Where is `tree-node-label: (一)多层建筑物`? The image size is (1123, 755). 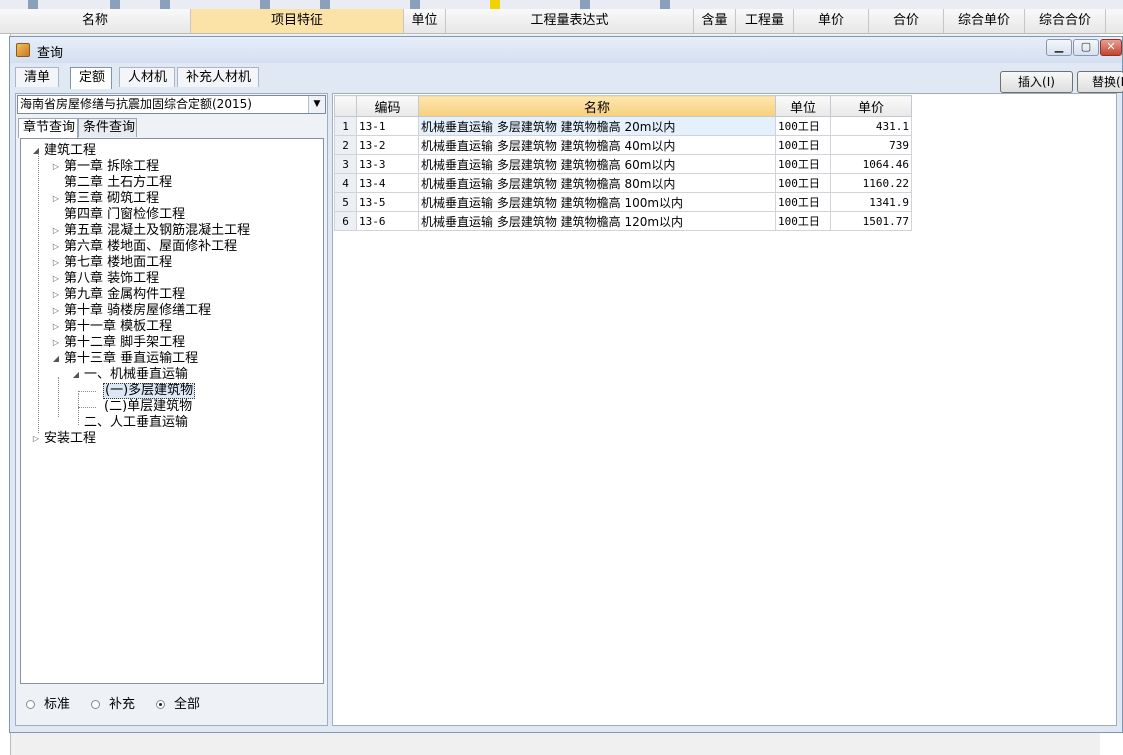
tree-node-label: (一)多层建筑物 is located at coordinates (149, 391).